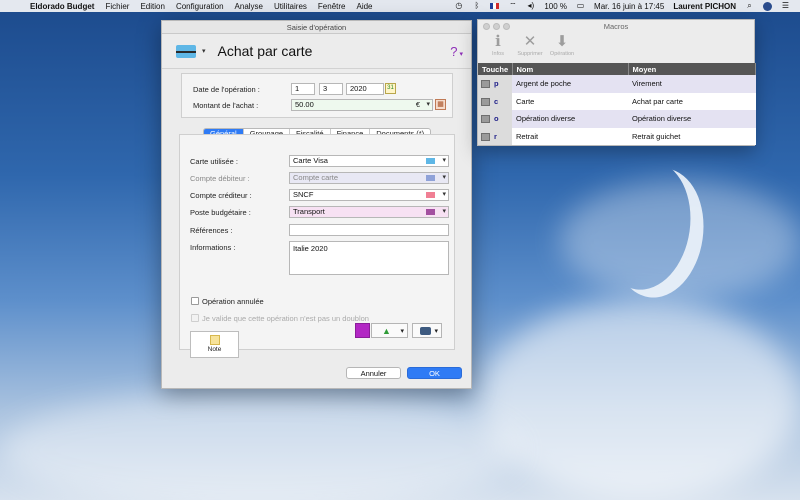 This screenshot has height=500, width=800. What do you see at coordinates (195, 301) in the screenshot?
I see `cancelled-checkbox` at bounding box center [195, 301].